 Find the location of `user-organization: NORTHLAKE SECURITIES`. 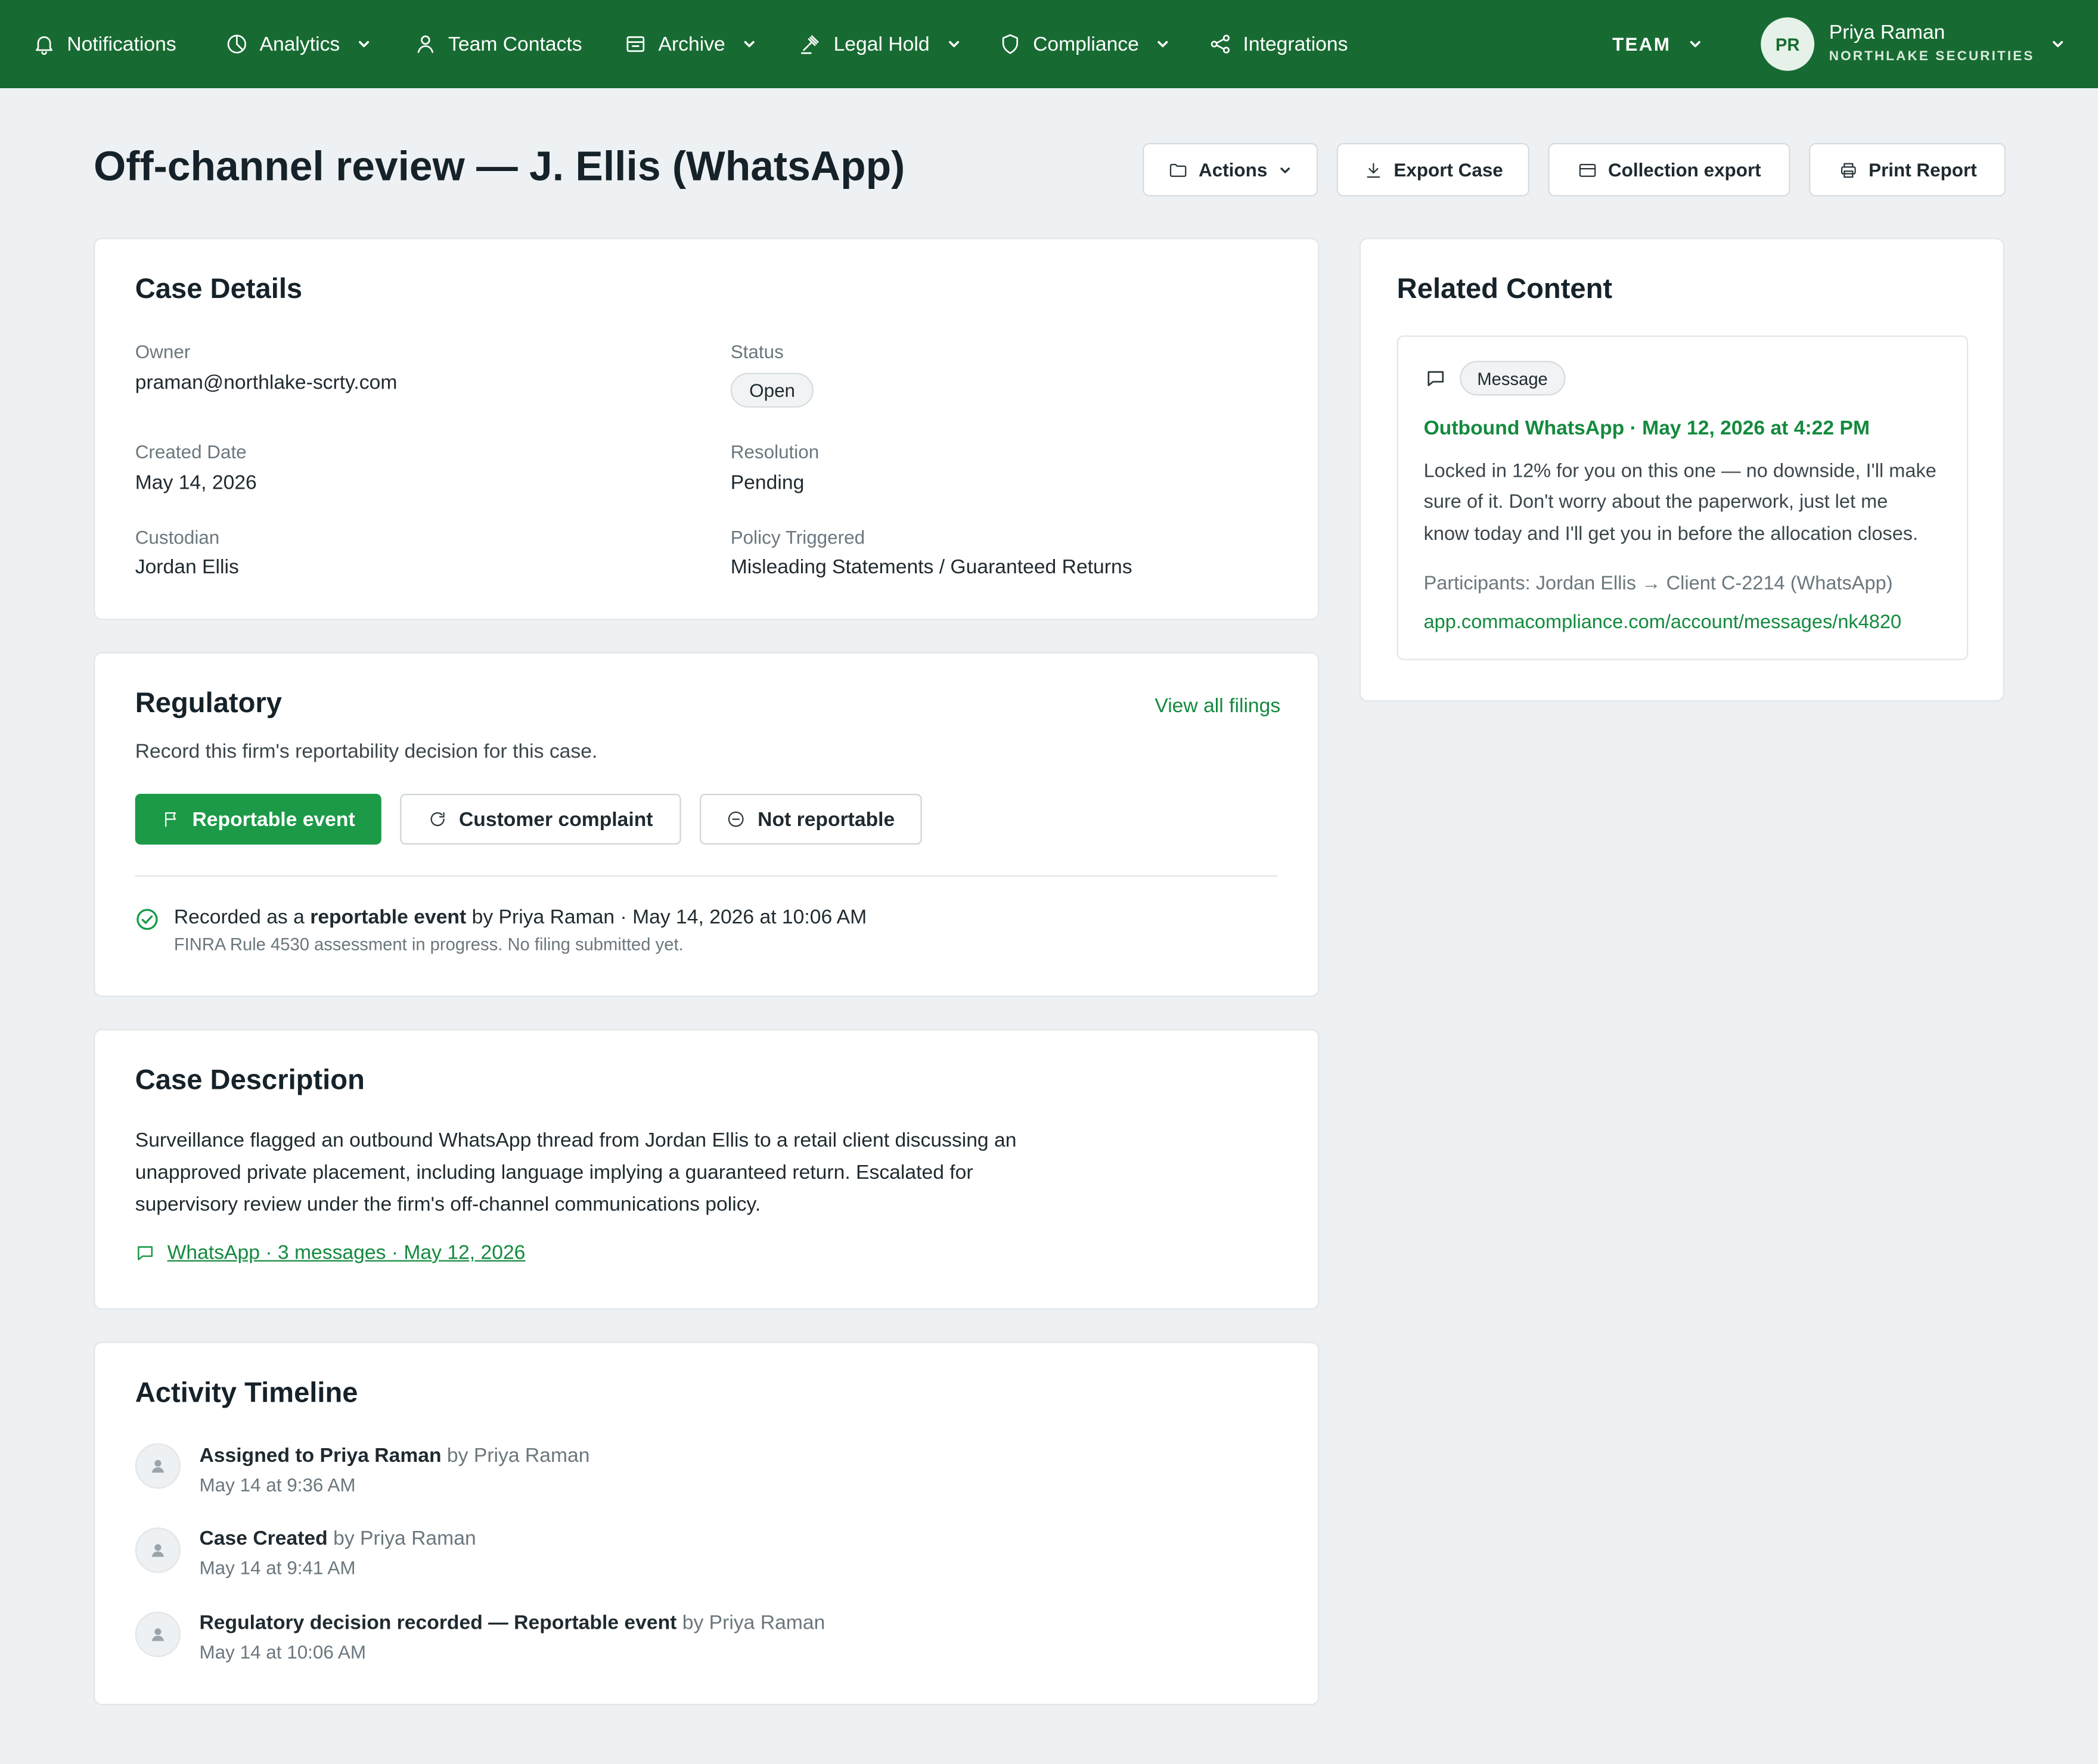

user-organization: NORTHLAKE SECURITIES is located at coordinates (1932, 56).